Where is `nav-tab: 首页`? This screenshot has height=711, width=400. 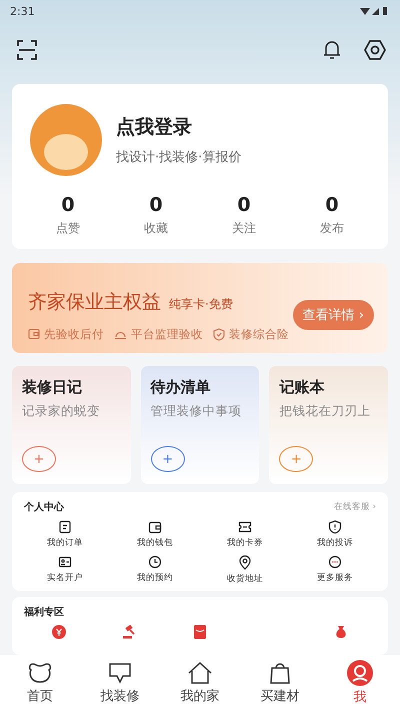 nav-tab: 首页 is located at coordinates (40, 683).